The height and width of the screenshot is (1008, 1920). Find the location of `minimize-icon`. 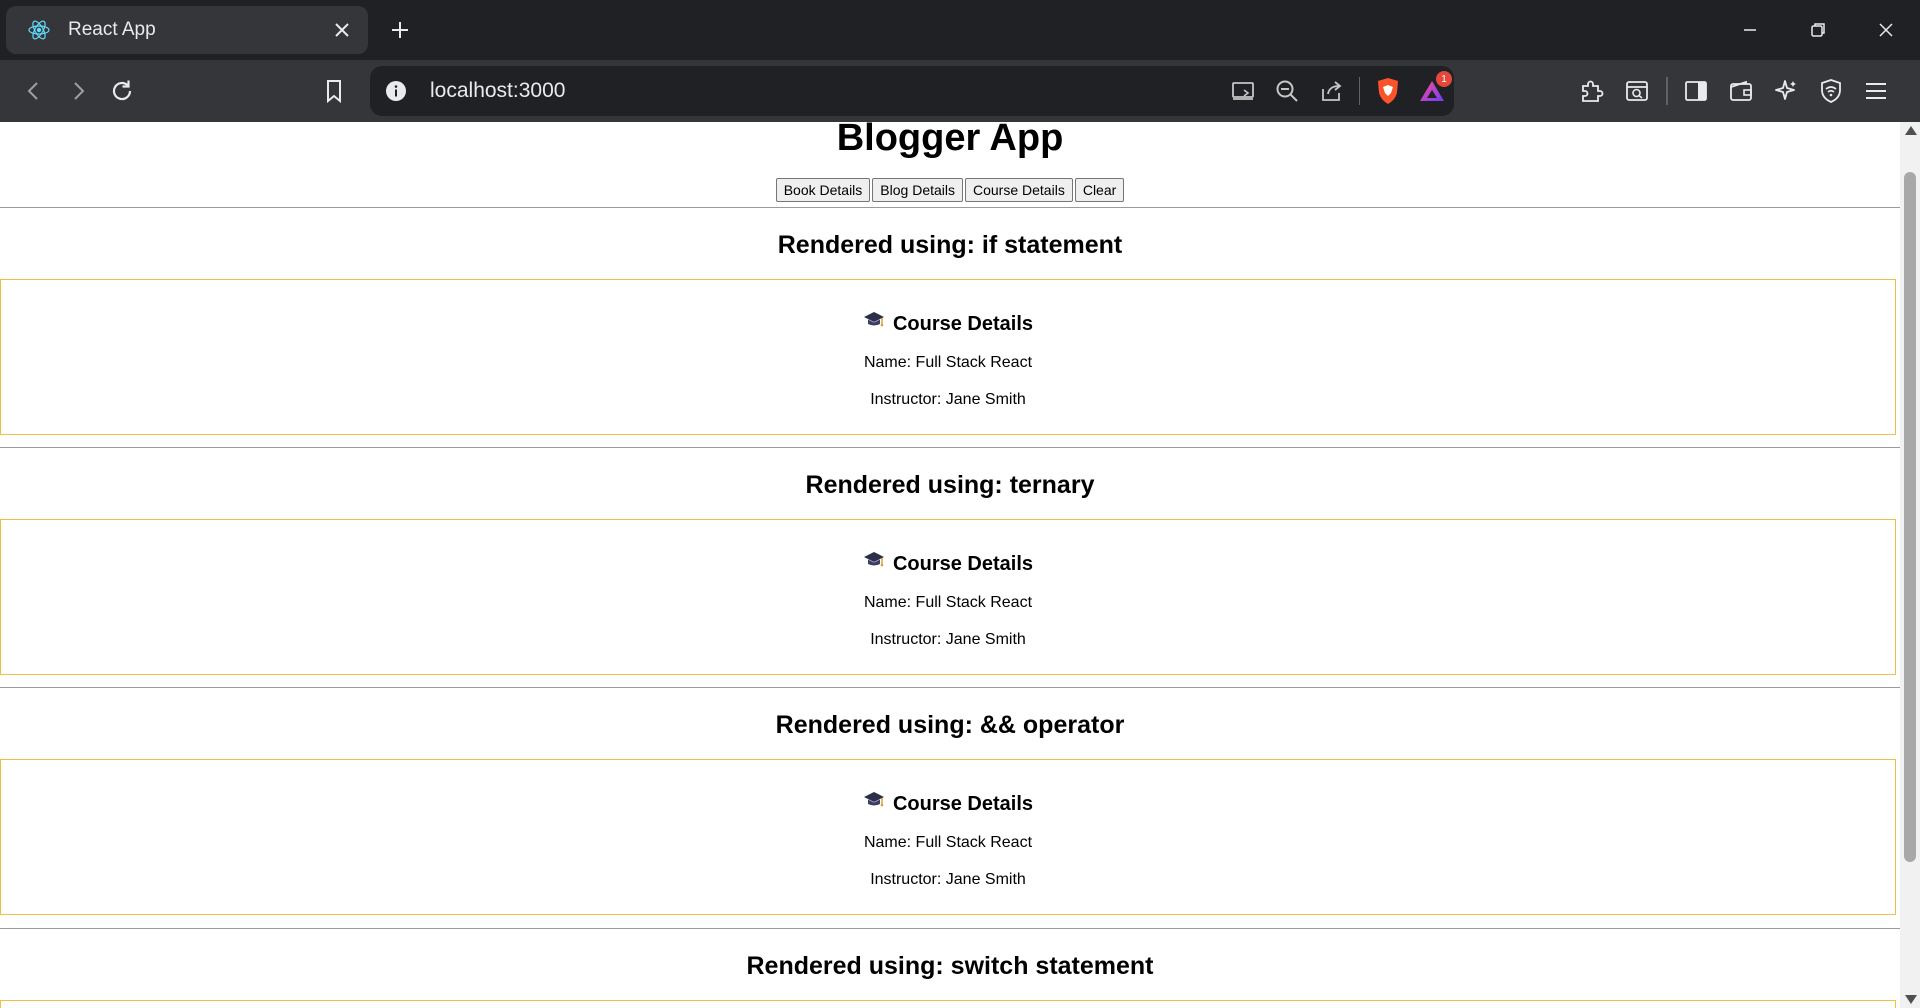

minimize-icon is located at coordinates (1750, 30).